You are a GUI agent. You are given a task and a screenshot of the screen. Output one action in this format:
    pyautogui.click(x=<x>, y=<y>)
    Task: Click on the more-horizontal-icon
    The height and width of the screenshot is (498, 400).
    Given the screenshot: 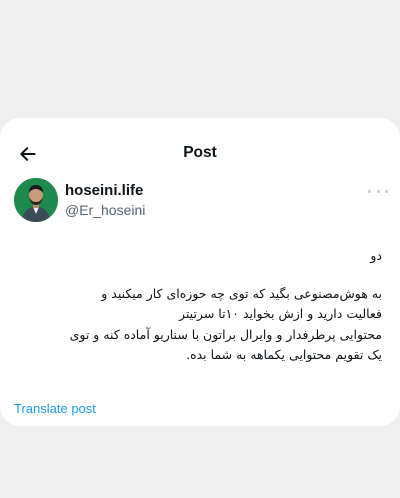 What is the action you would take?
    pyautogui.click(x=369, y=191)
    